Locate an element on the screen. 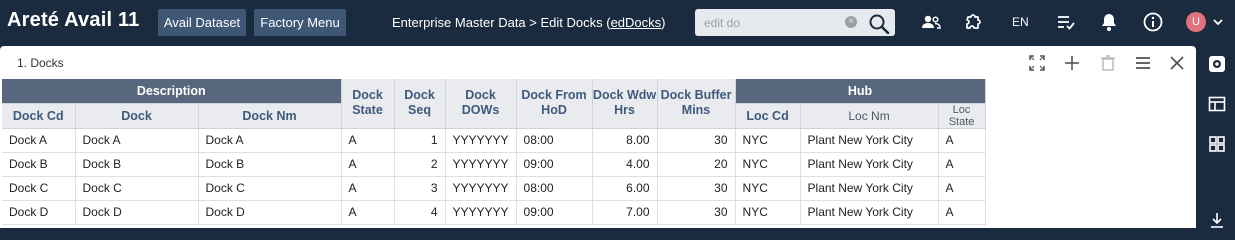 The height and width of the screenshot is (240, 1235). right-sidebar is located at coordinates (1216, 137).